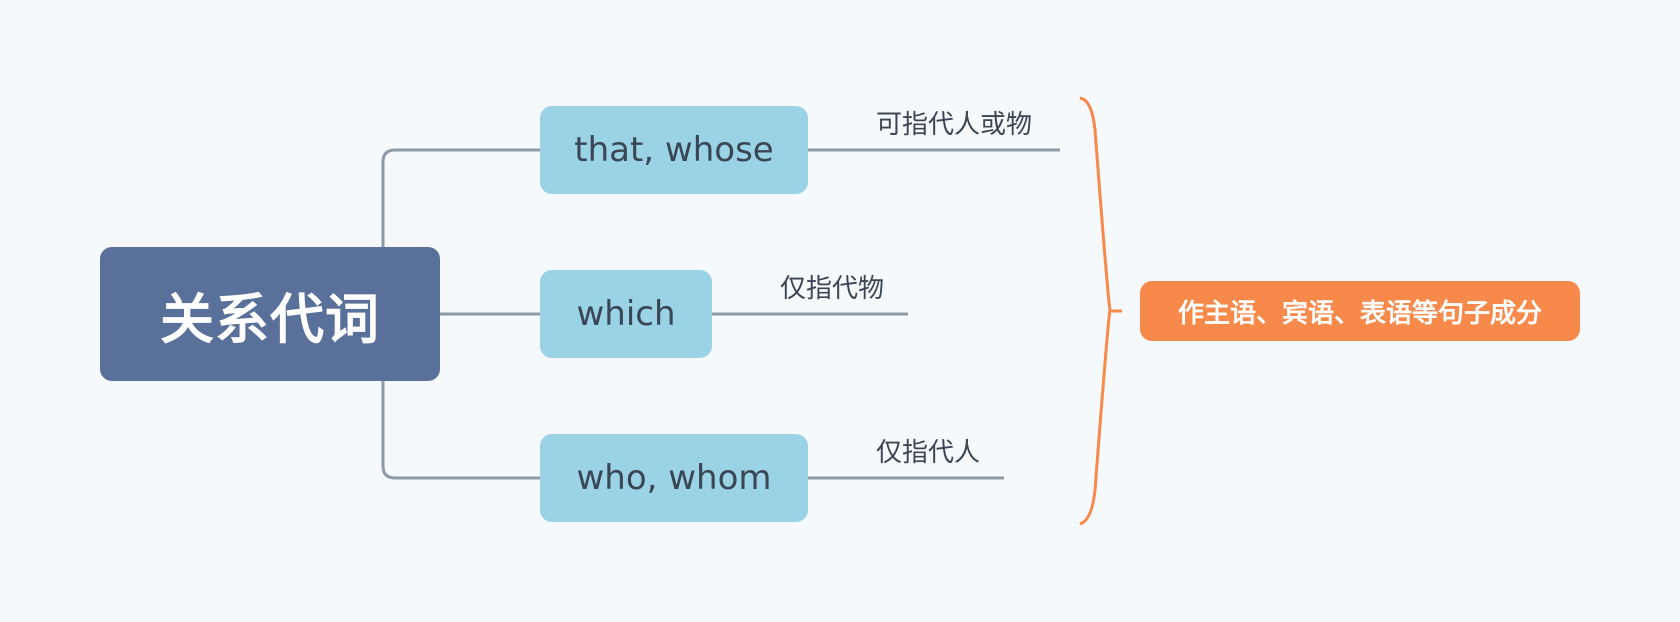 The image size is (1680, 622). What do you see at coordinates (270, 314) in the screenshot?
I see `root-topic: 关系代词` at bounding box center [270, 314].